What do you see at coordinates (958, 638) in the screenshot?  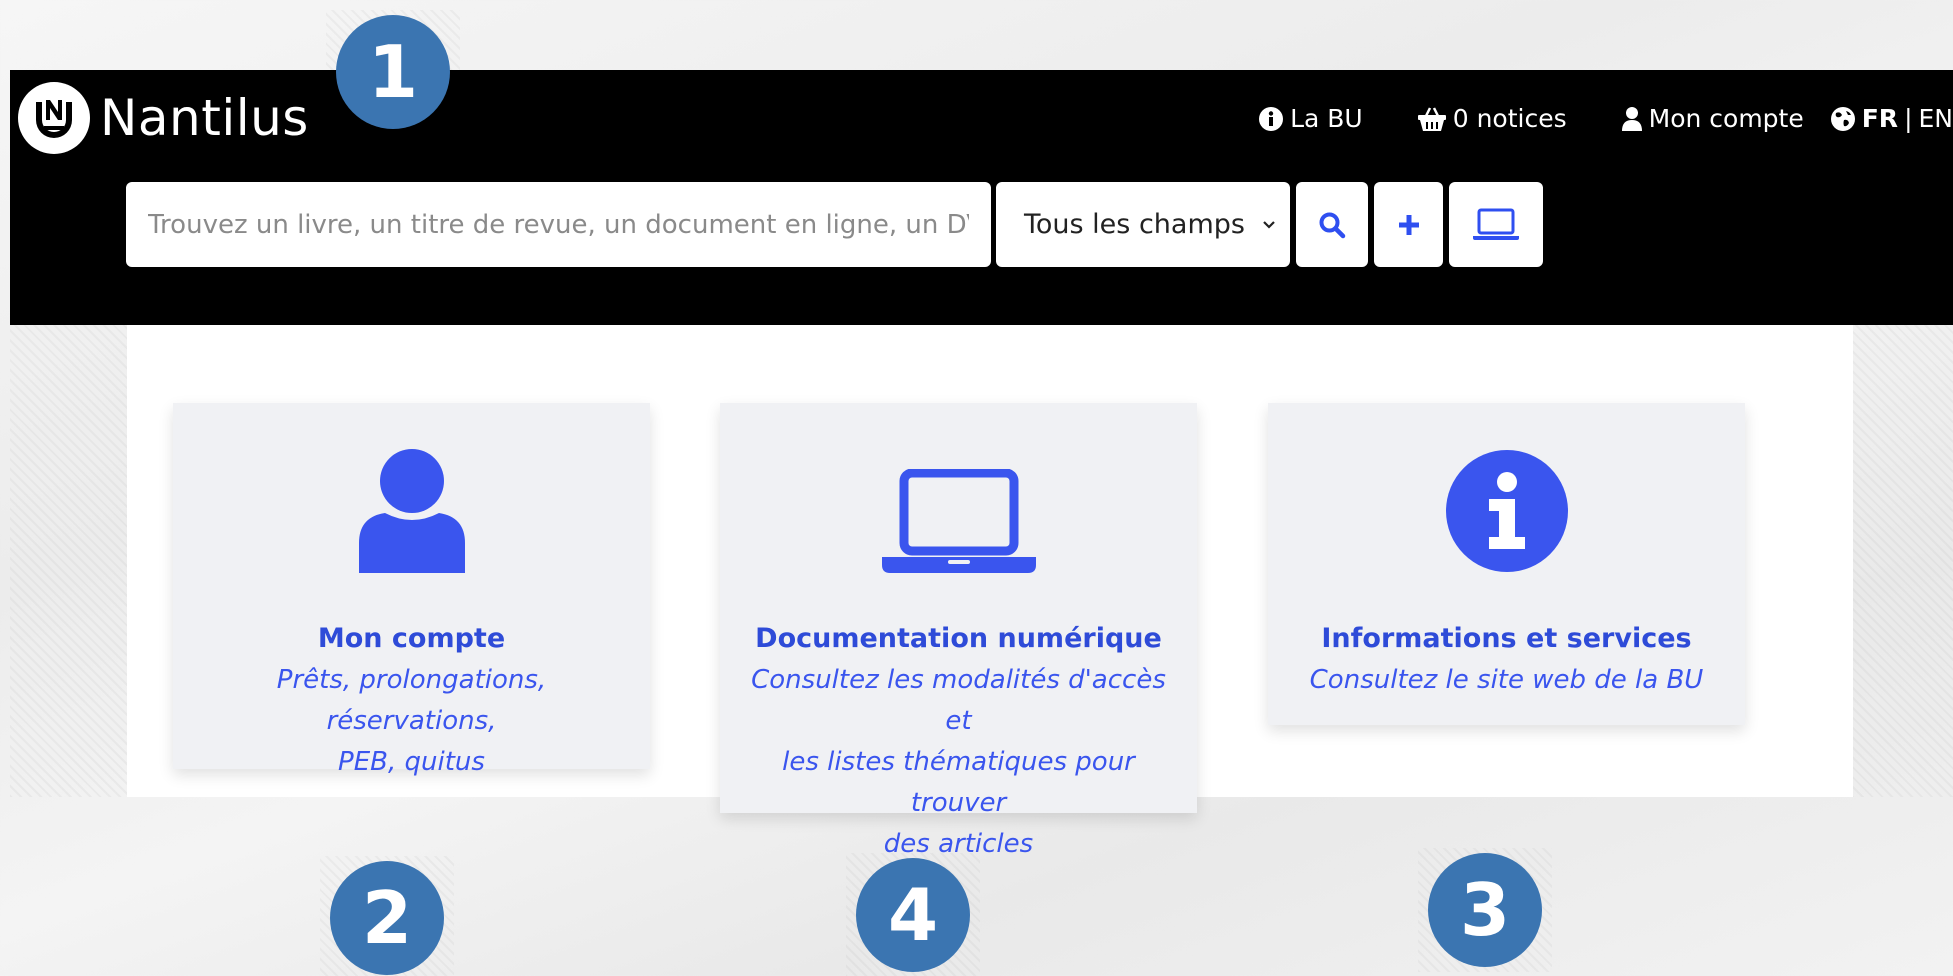 I see `card-title: Documentation numérique` at bounding box center [958, 638].